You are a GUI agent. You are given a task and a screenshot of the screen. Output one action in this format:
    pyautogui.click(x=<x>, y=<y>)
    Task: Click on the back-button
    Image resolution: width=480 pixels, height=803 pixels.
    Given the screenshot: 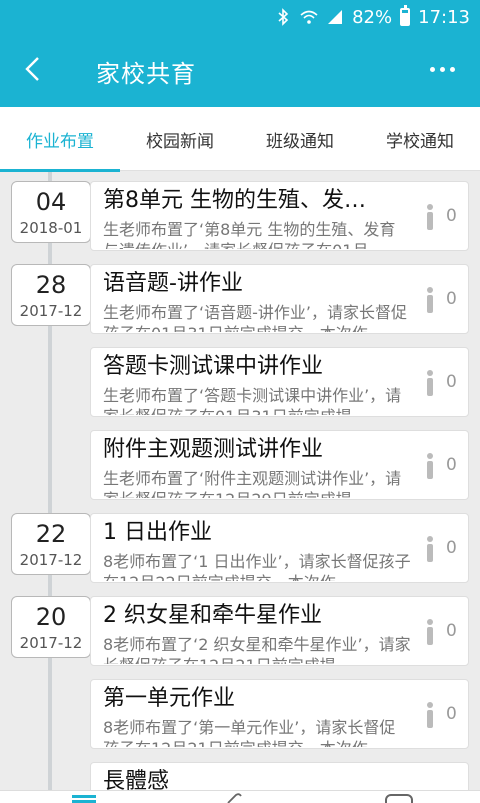 What is the action you would take?
    pyautogui.click(x=32, y=69)
    